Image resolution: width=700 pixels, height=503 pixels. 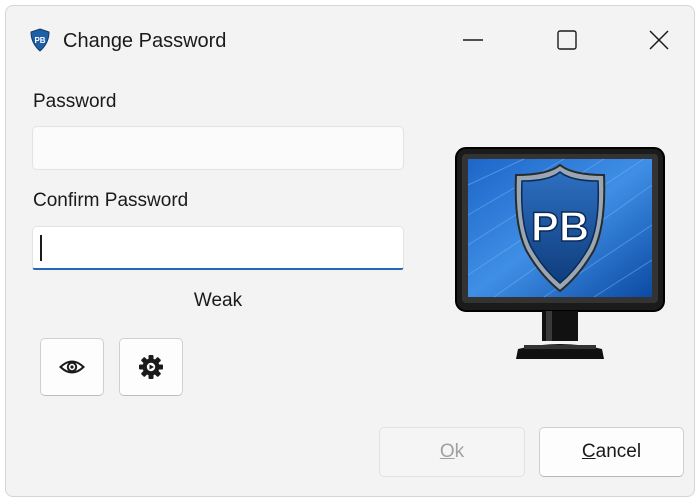 I want to click on logo-text: PB, so click(x=560, y=226).